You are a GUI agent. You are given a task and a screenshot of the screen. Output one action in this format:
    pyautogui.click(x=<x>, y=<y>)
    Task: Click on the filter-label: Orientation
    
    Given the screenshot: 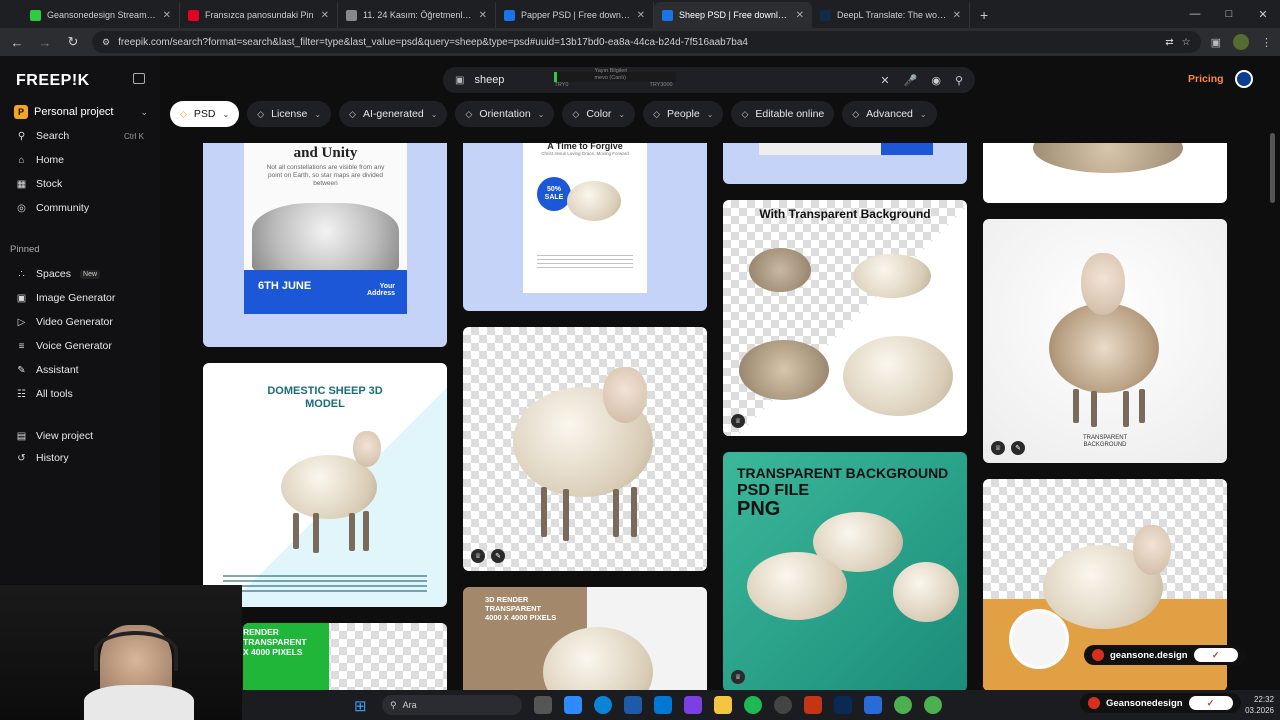 What is the action you would take?
    pyautogui.click(x=505, y=114)
    